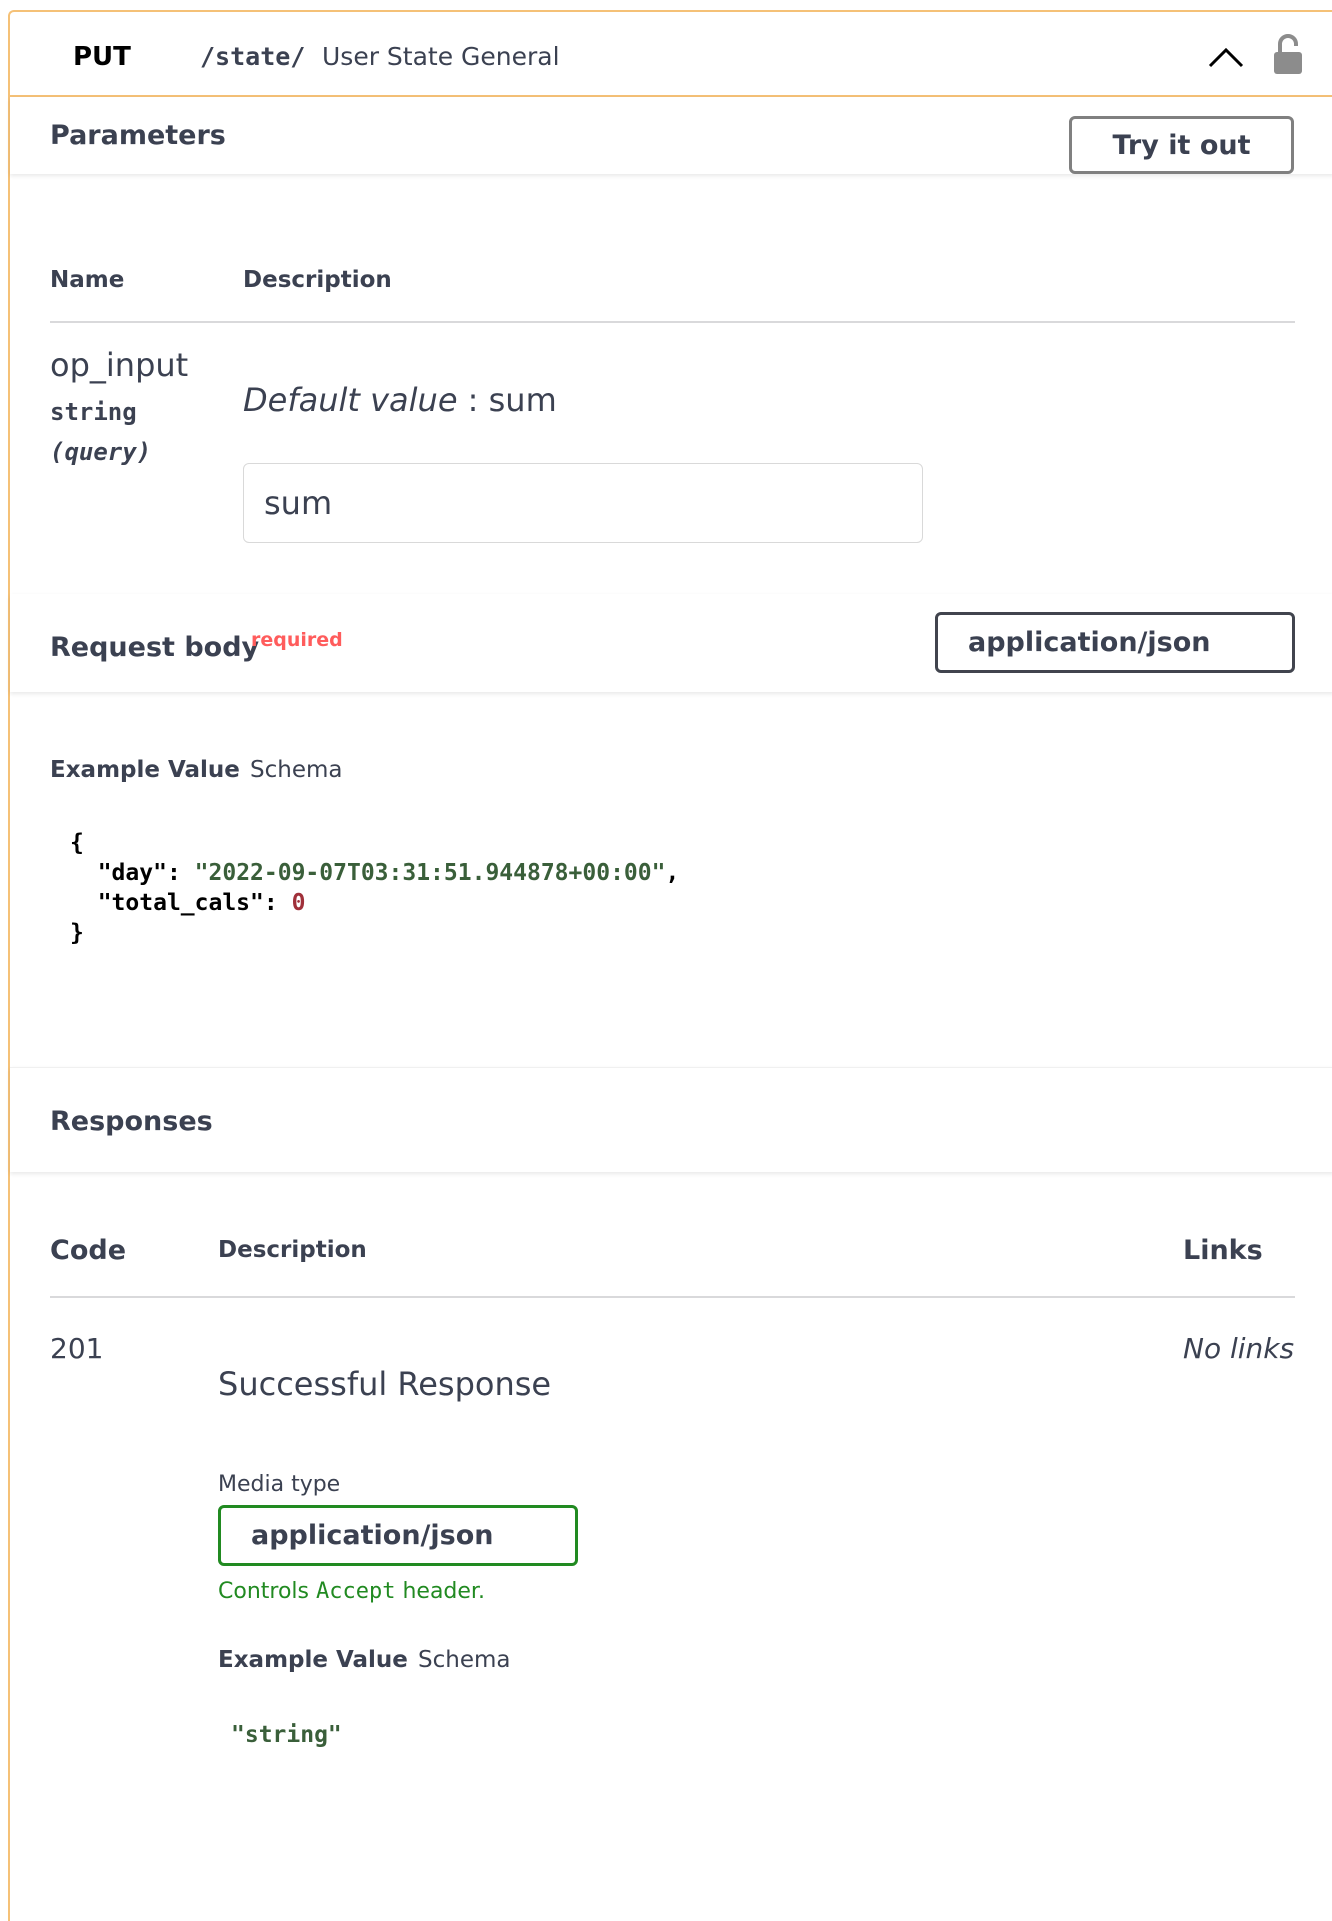  Describe the element at coordinates (313, 1660) in the screenshot. I see `resp-tab-example-value: Example Value` at that location.